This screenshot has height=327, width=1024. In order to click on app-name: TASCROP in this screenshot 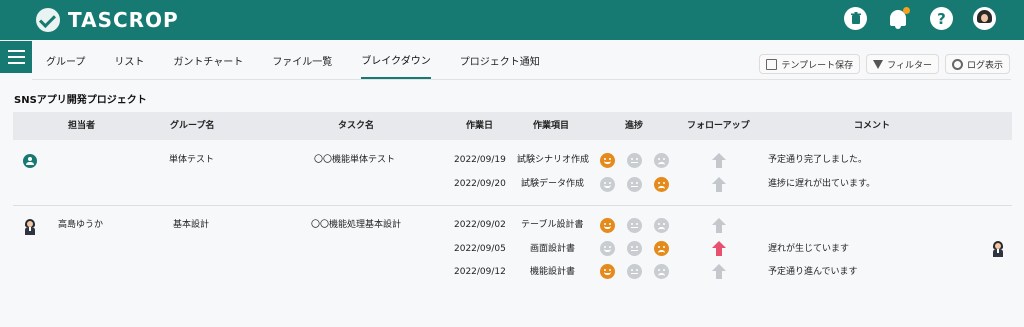, I will do `click(123, 20)`.